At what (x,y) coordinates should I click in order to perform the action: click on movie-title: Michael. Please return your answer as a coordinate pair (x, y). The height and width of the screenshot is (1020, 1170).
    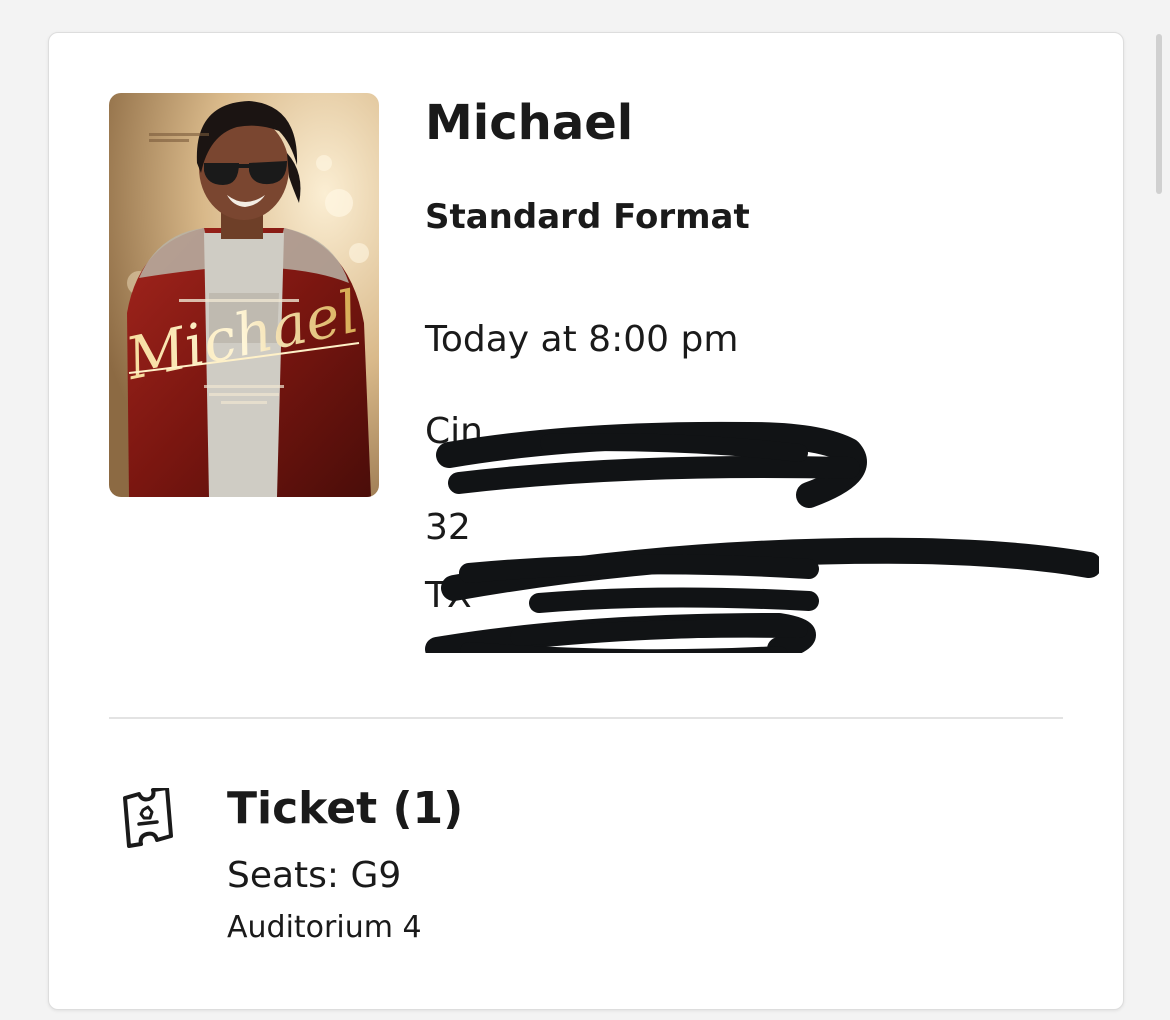
    Looking at the image, I should click on (529, 123).